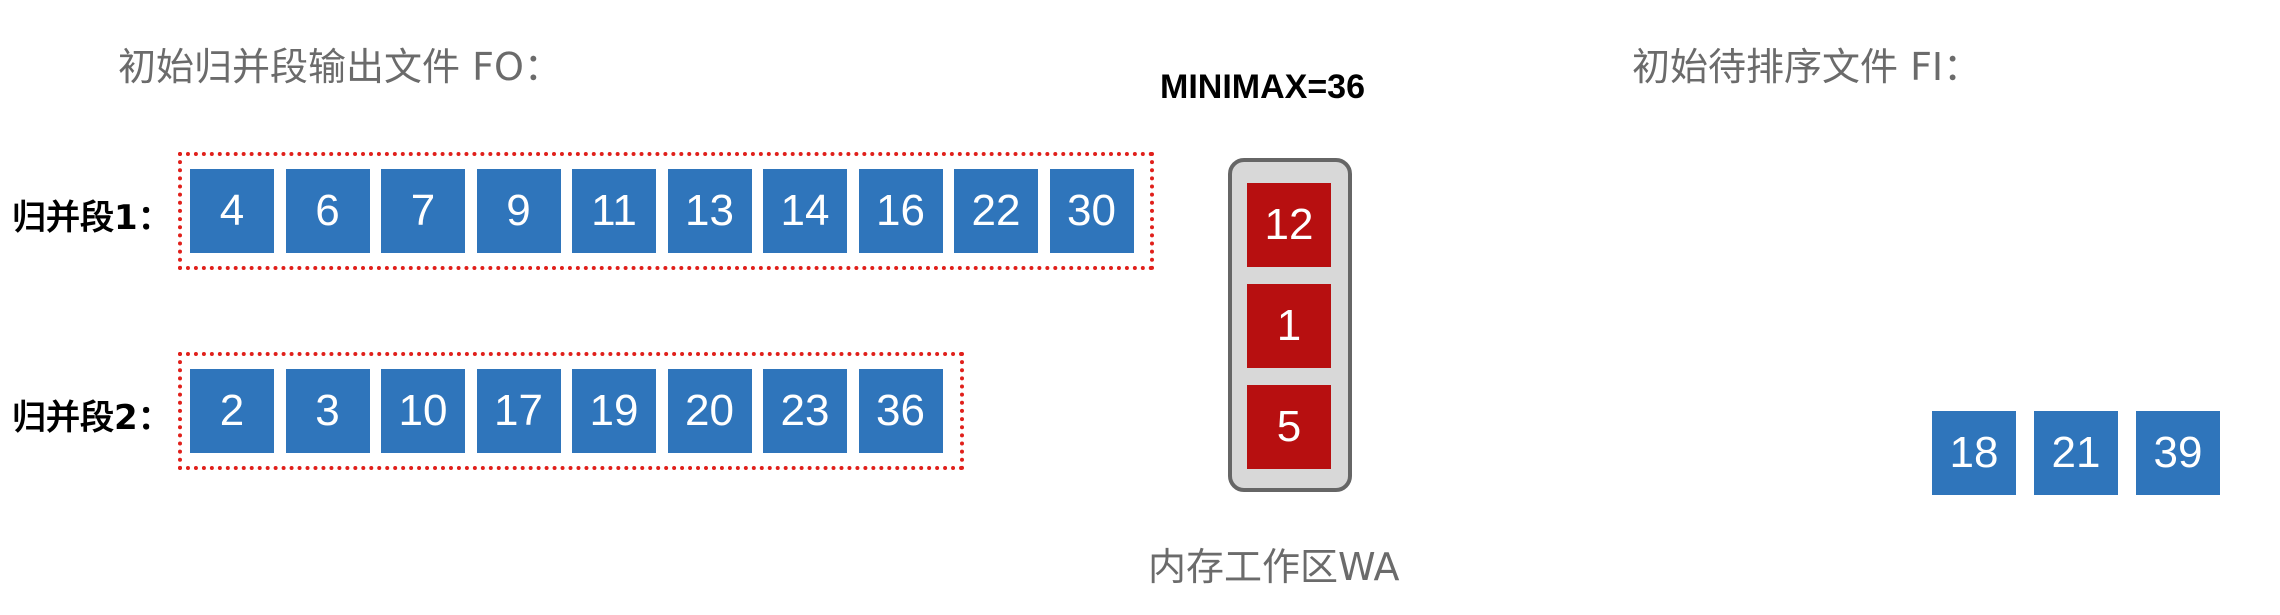  I want to click on run-1-cell: 13, so click(709, 211).